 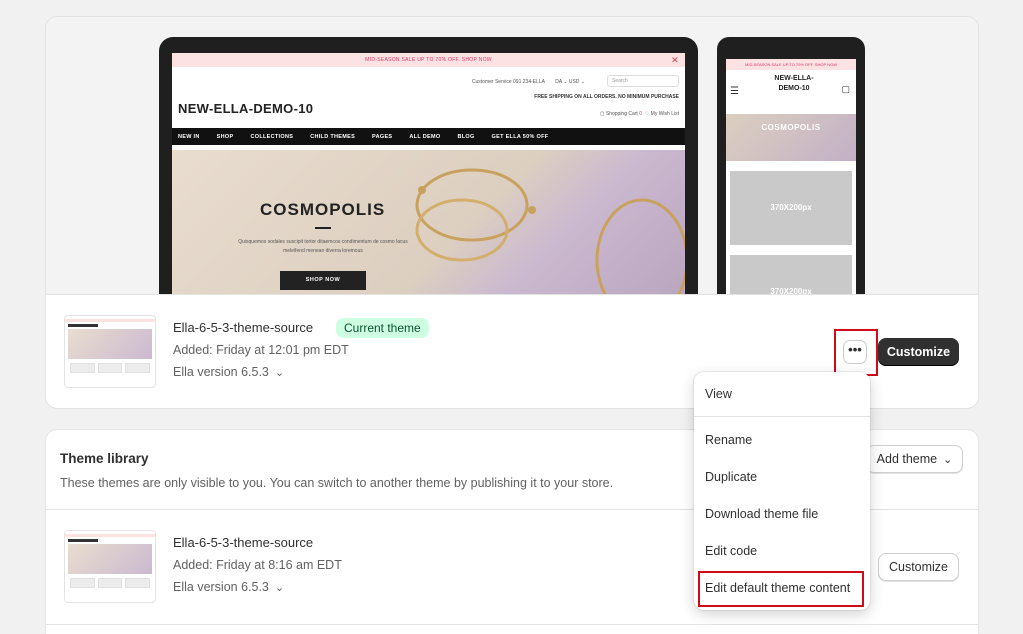 I want to click on preview-language-currency: DA ⌄ USD ⌄, so click(x=570, y=82).